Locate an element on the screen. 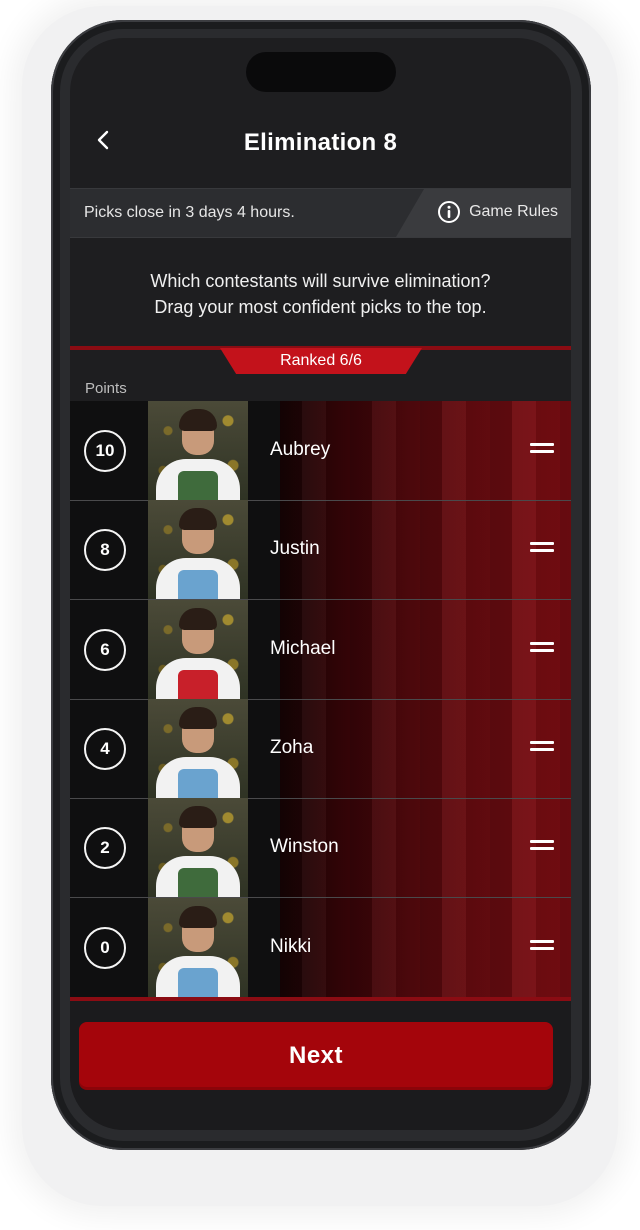  contestant-row: 10 Aubrey is located at coordinates (320, 451).